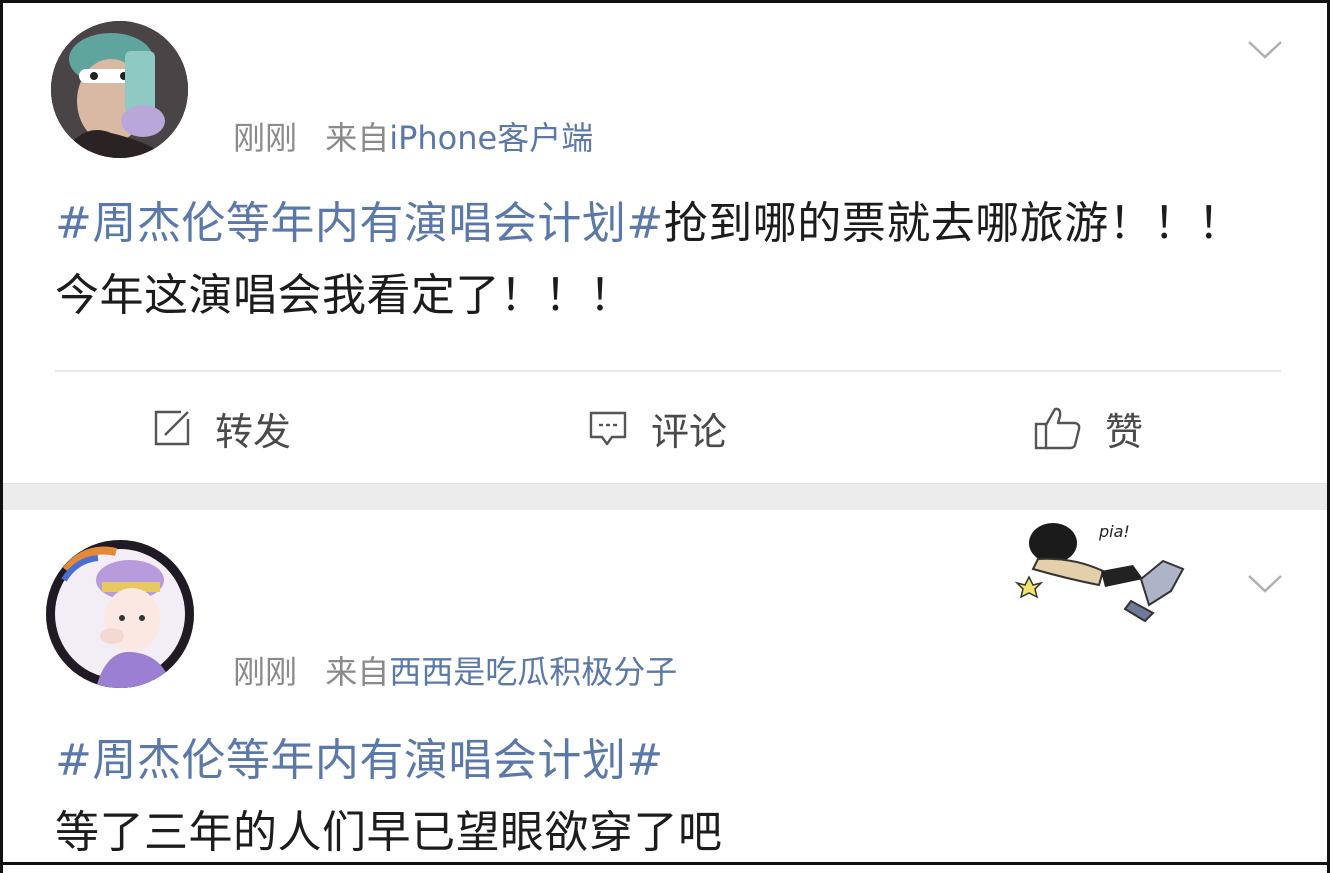 Image resolution: width=1330 pixels, height=873 pixels. I want to click on comment-button: 评论, so click(657, 428).